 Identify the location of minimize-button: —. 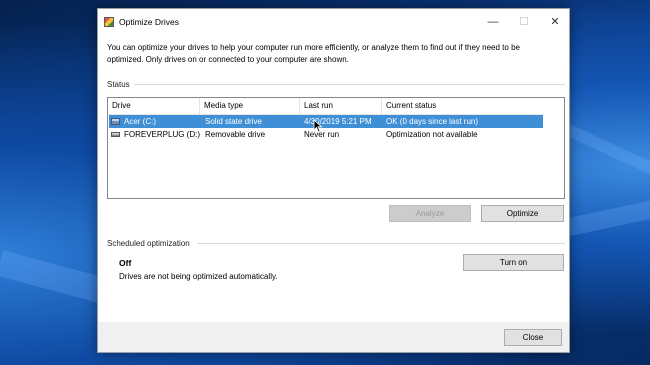
(493, 22).